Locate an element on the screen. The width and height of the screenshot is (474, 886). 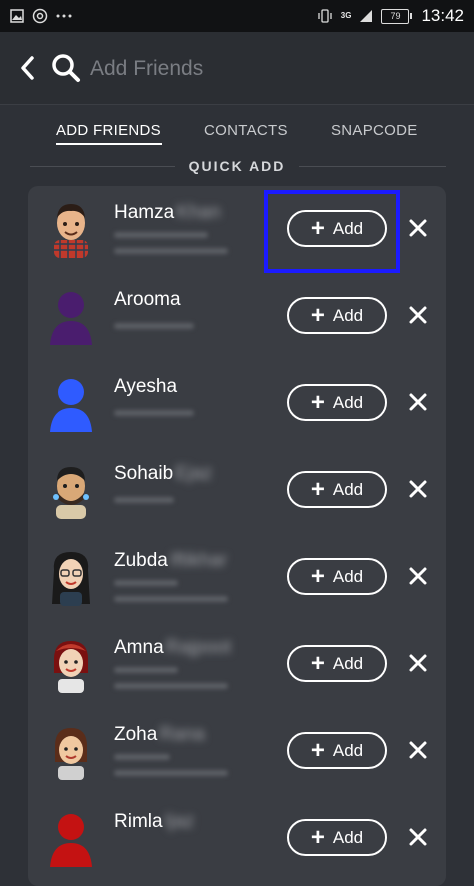
friend-name: Rimla Ijaz is located at coordinates (154, 821).